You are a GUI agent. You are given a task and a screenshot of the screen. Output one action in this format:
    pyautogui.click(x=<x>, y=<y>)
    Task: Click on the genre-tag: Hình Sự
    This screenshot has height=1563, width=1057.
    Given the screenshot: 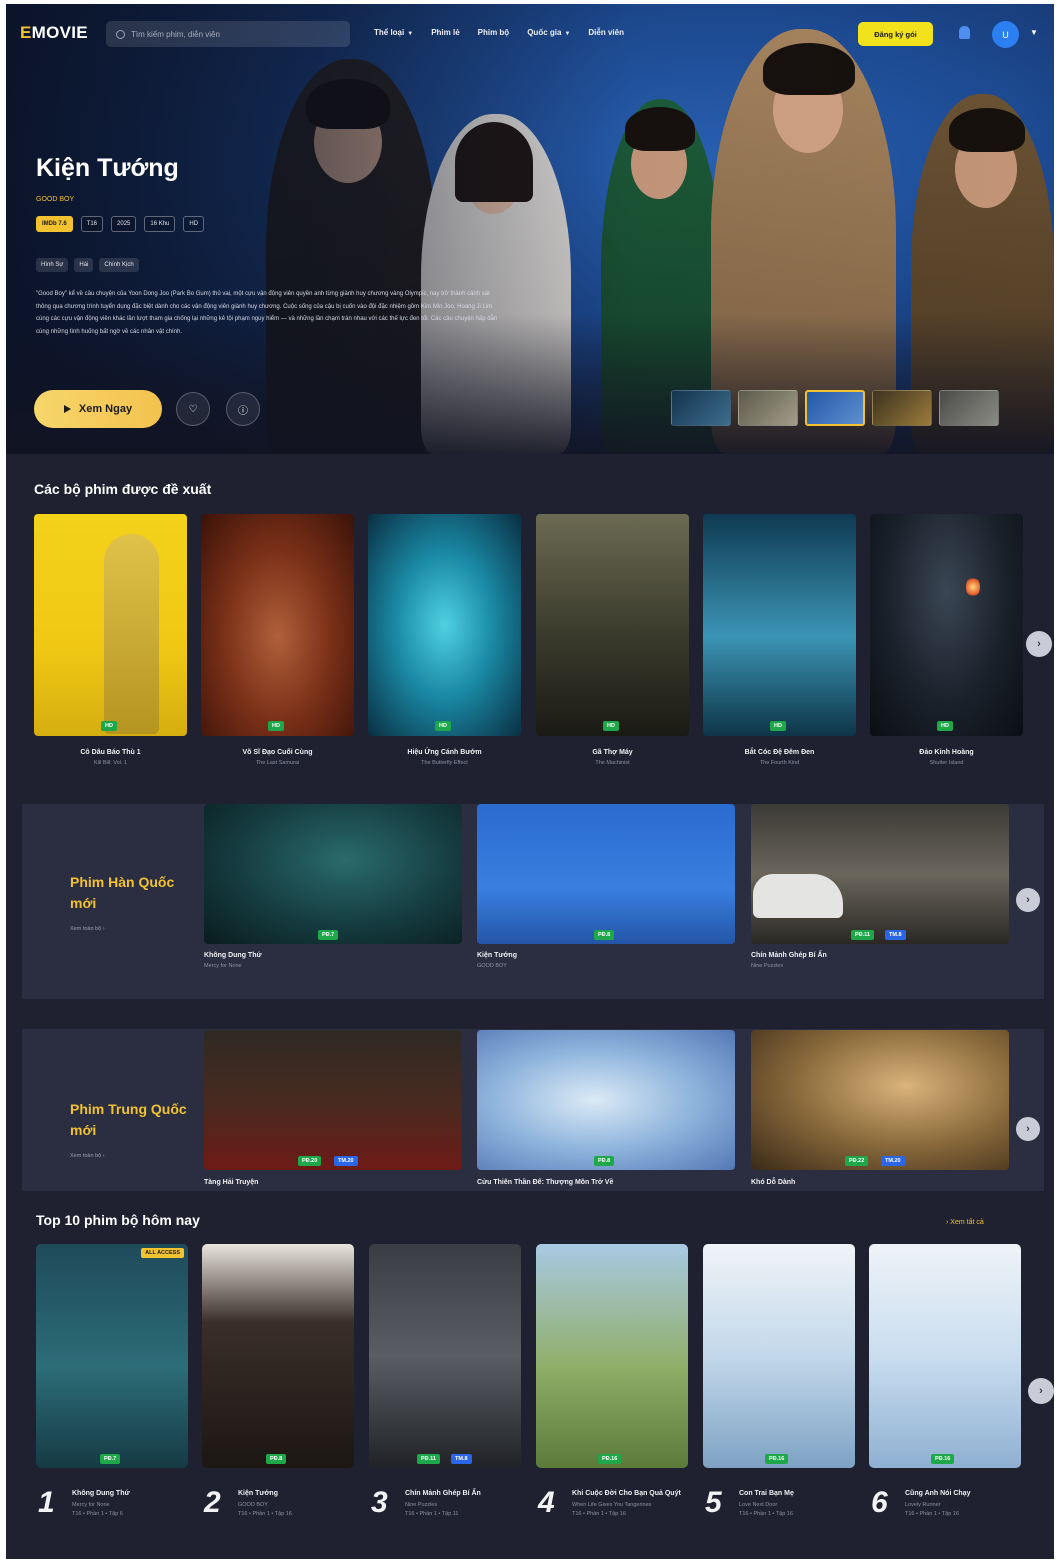 What is the action you would take?
    pyautogui.click(x=52, y=265)
    